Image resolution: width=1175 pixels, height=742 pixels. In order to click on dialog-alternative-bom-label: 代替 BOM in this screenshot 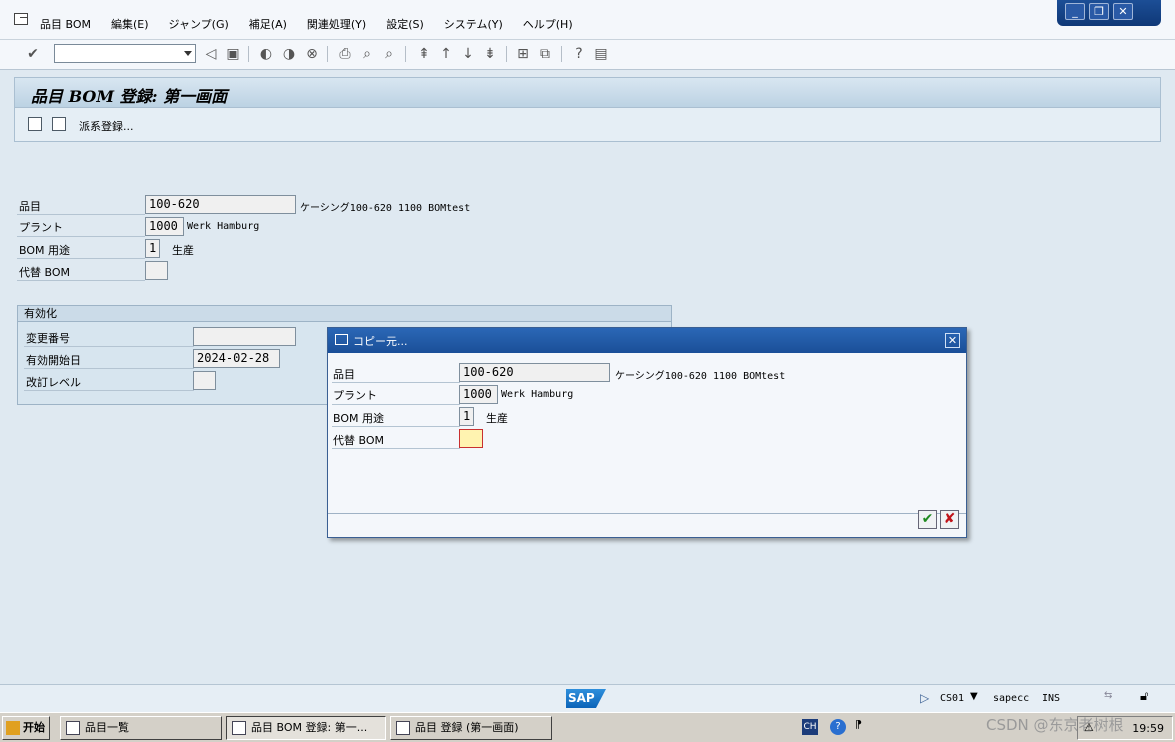, I will do `click(358, 440)`.